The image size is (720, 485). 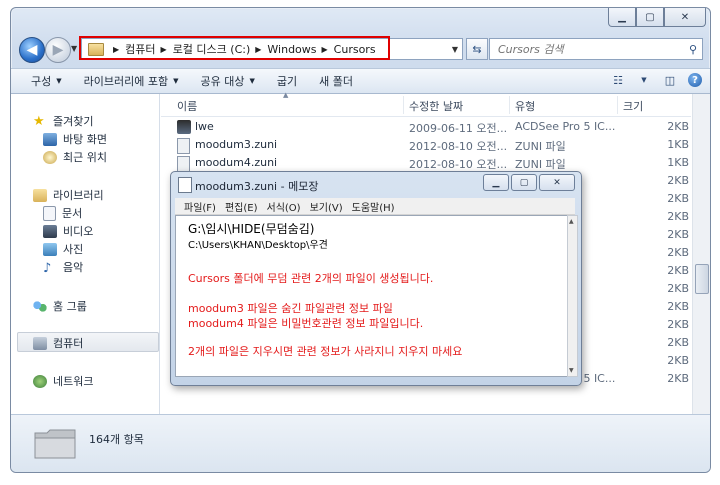 I want to click on menu-edit: 편집(E), so click(x=241, y=206).